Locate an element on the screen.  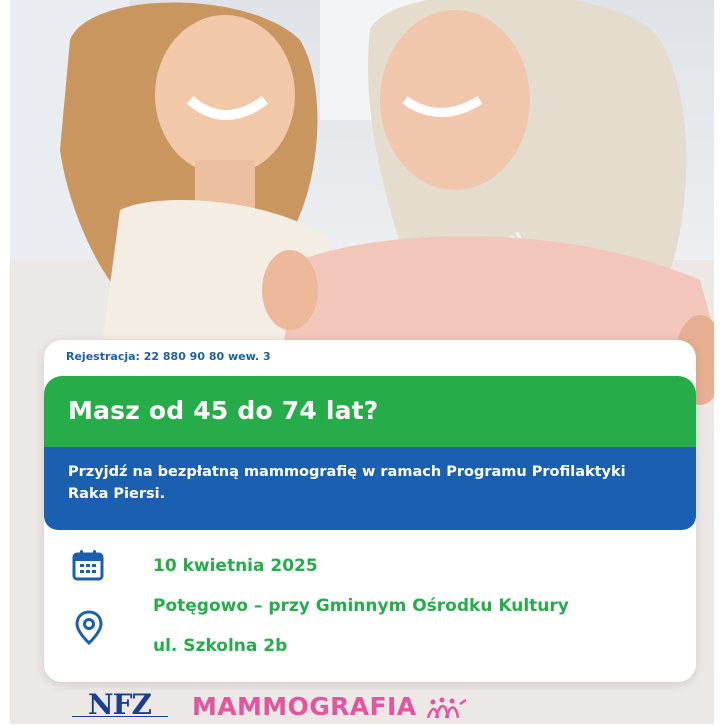
nfz-logo-underline is located at coordinates (120, 718).